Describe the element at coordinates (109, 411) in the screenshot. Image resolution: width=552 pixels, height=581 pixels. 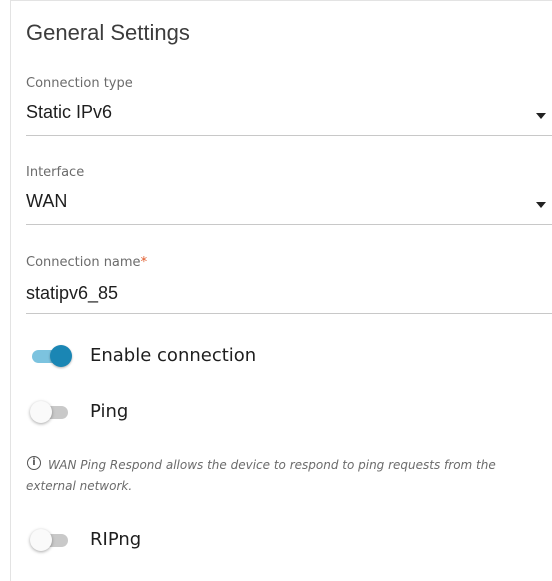
I see `ping-label: Ping` at that location.